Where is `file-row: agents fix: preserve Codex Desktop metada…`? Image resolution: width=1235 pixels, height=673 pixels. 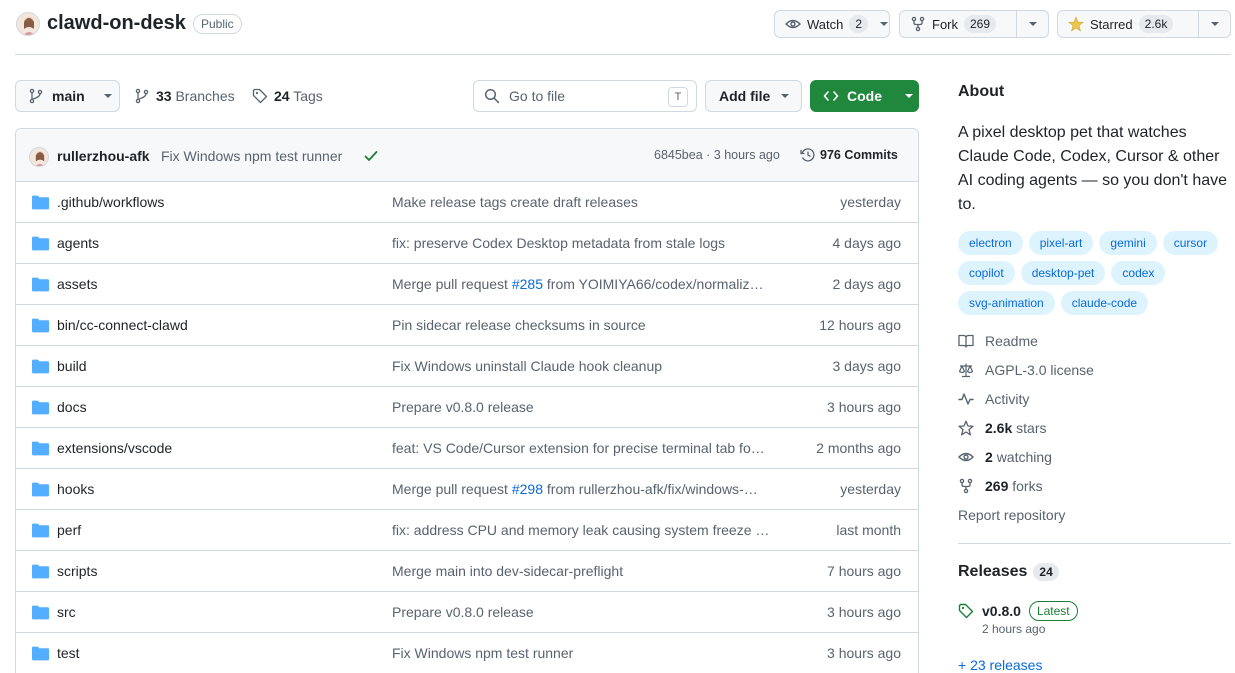
file-row: agents fix: preserve Codex Desktop metada… is located at coordinates (467, 243).